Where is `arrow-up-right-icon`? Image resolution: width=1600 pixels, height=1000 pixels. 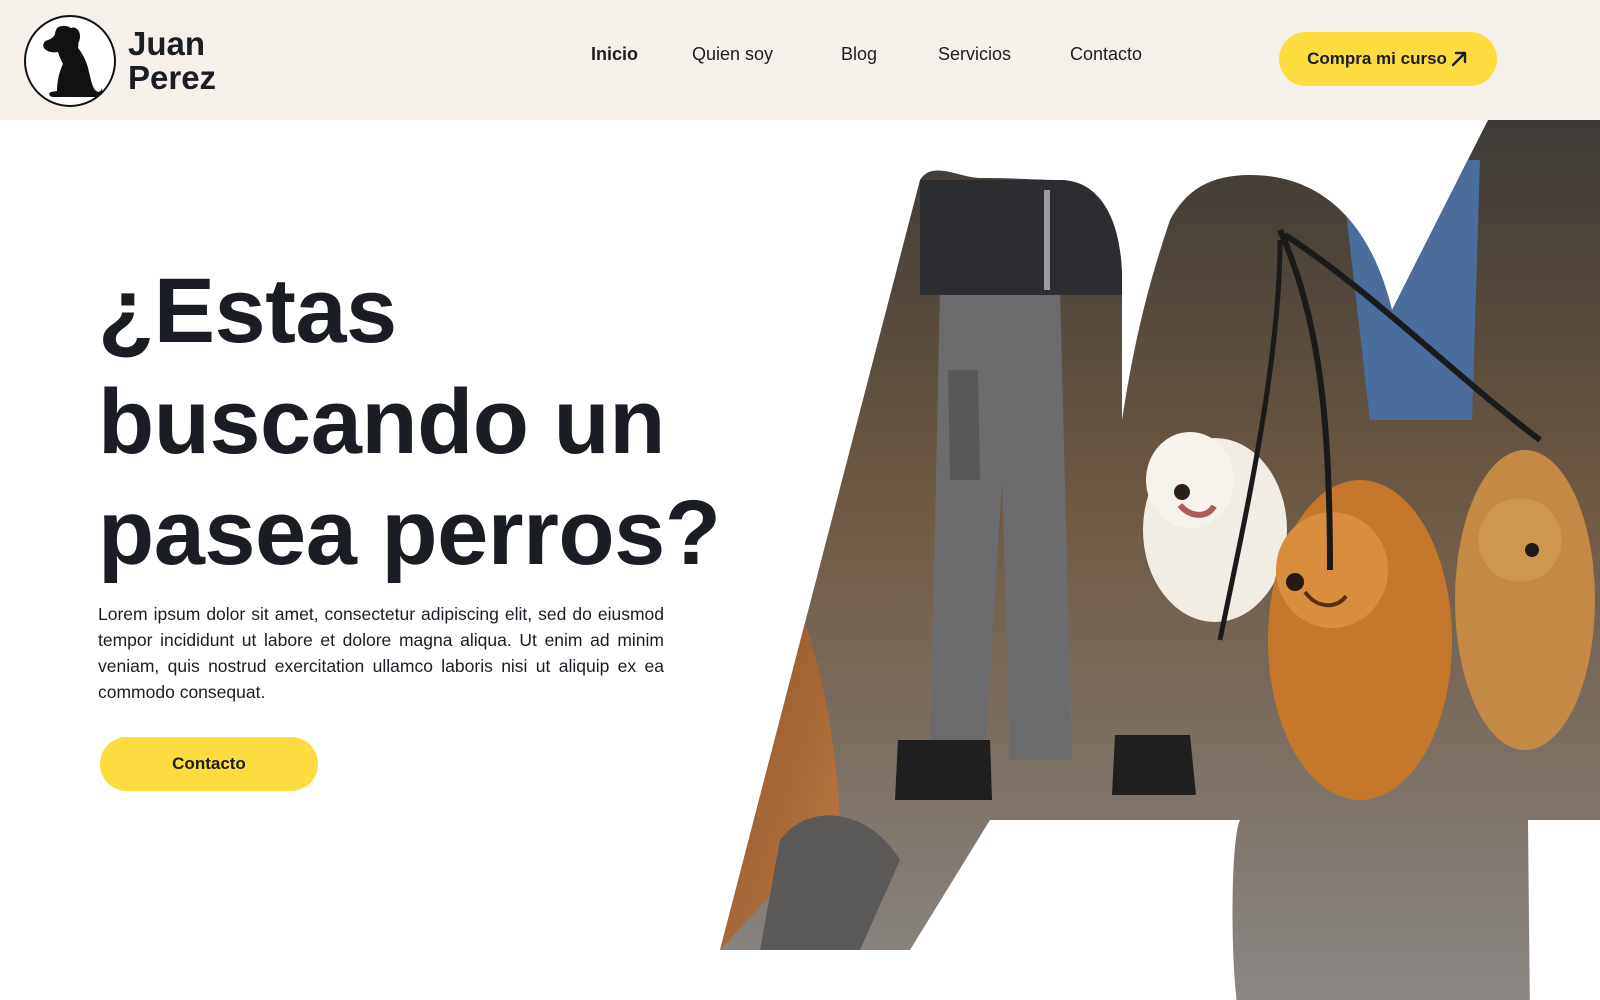 arrow-up-right-icon is located at coordinates (1459, 59).